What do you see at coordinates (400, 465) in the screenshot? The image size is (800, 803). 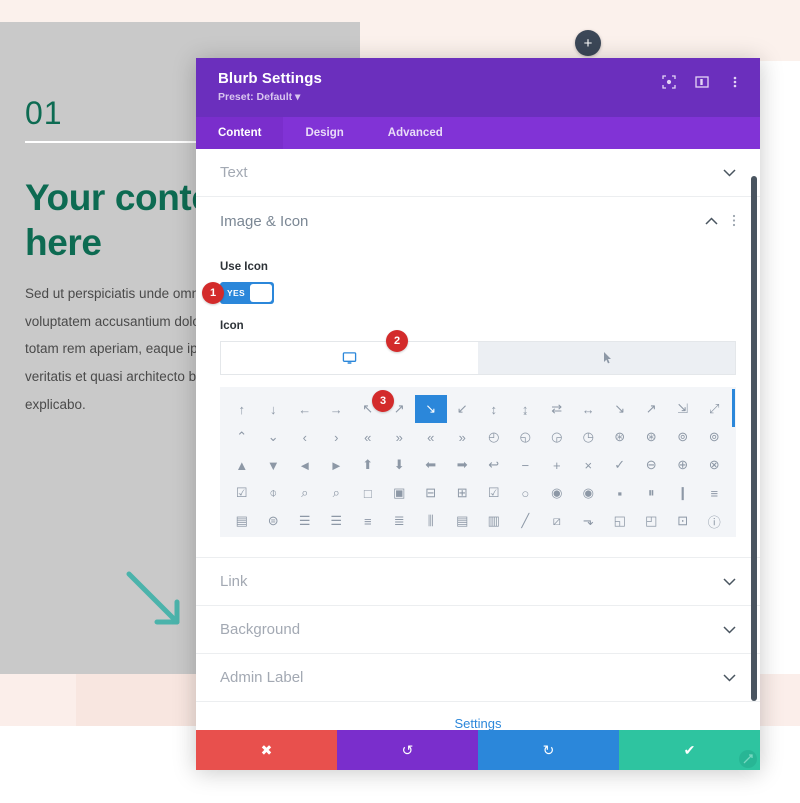 I see `icon-grid-cell: ⬇` at bounding box center [400, 465].